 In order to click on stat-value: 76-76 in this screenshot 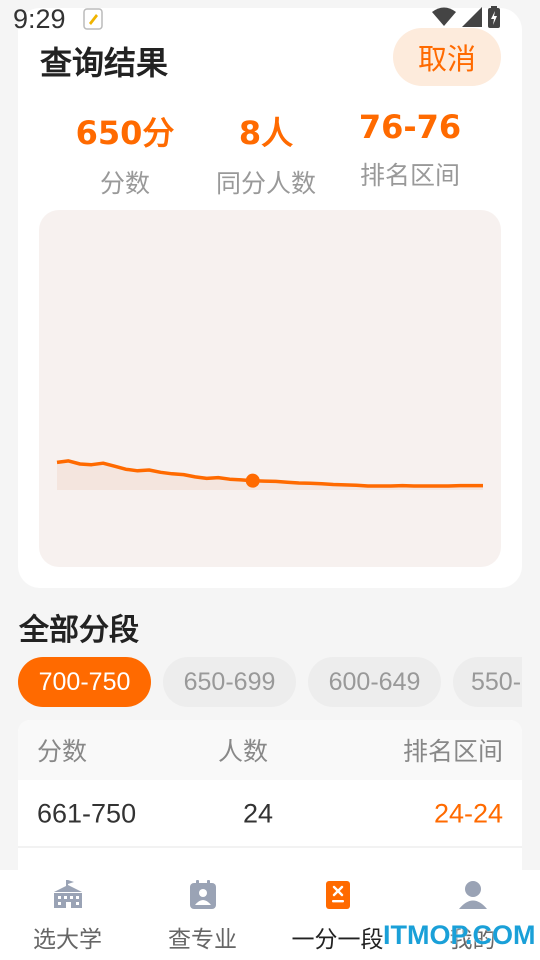, I will do `click(410, 127)`.